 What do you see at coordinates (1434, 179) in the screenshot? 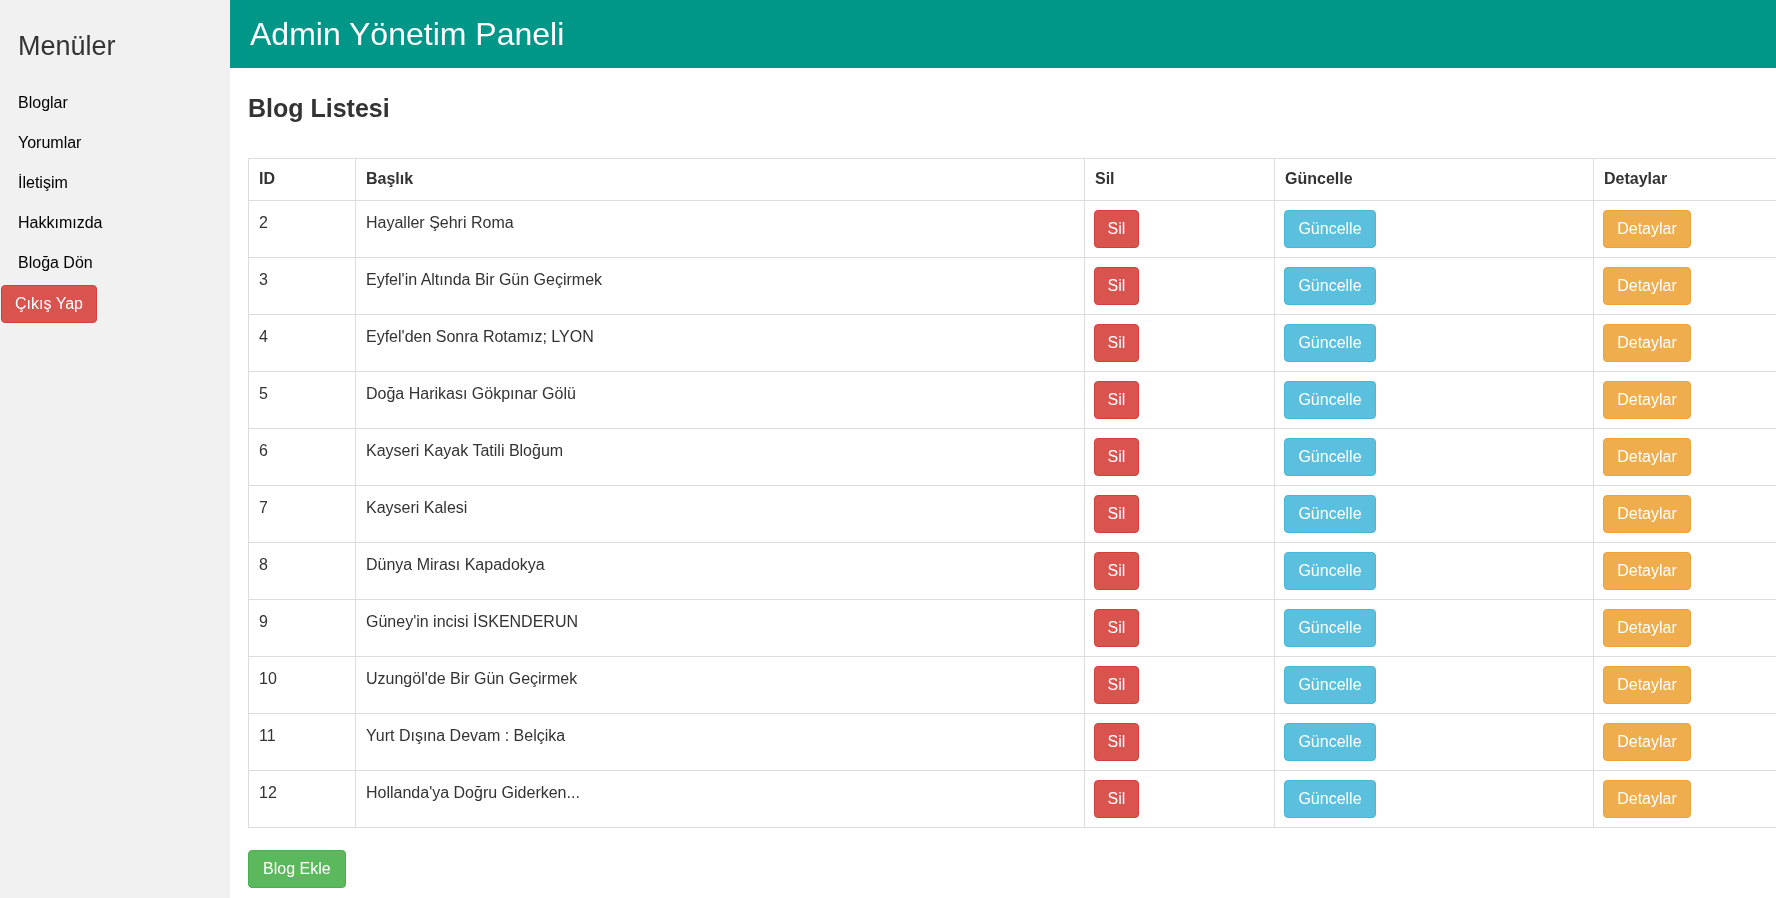
I see `column-header: Güncelle` at bounding box center [1434, 179].